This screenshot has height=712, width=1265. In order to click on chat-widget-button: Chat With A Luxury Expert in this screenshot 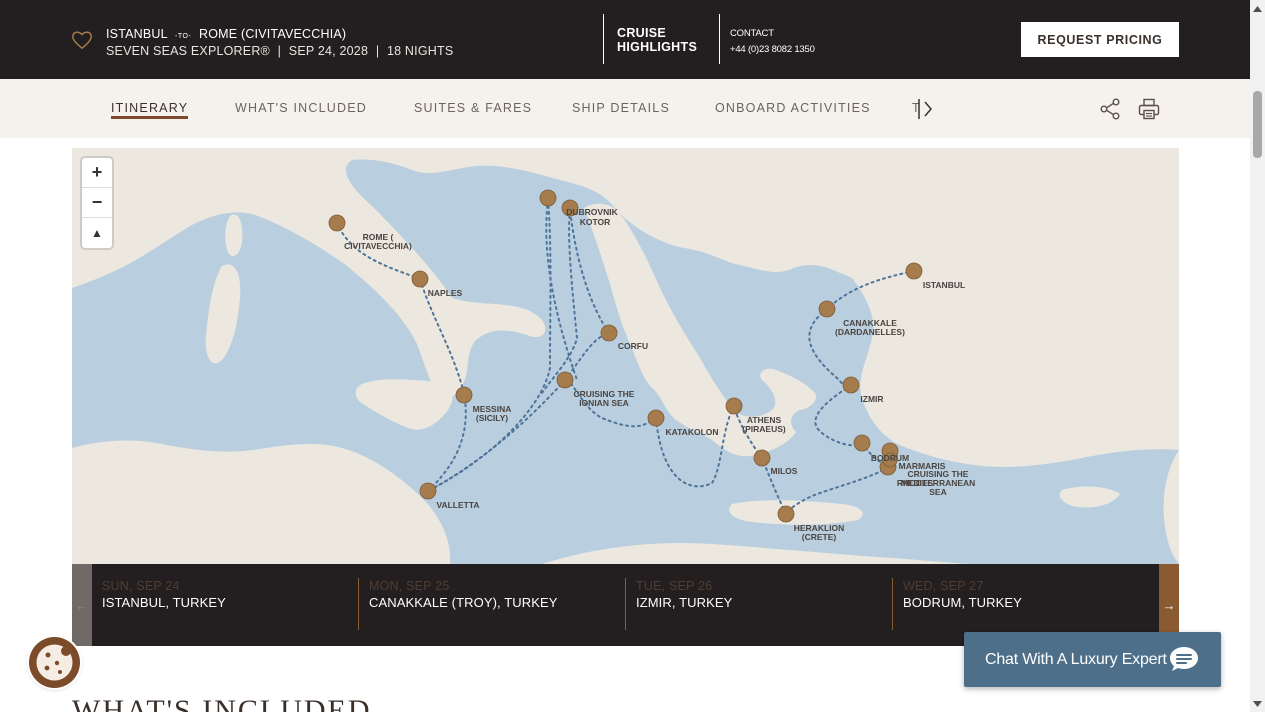, I will do `click(1092, 659)`.